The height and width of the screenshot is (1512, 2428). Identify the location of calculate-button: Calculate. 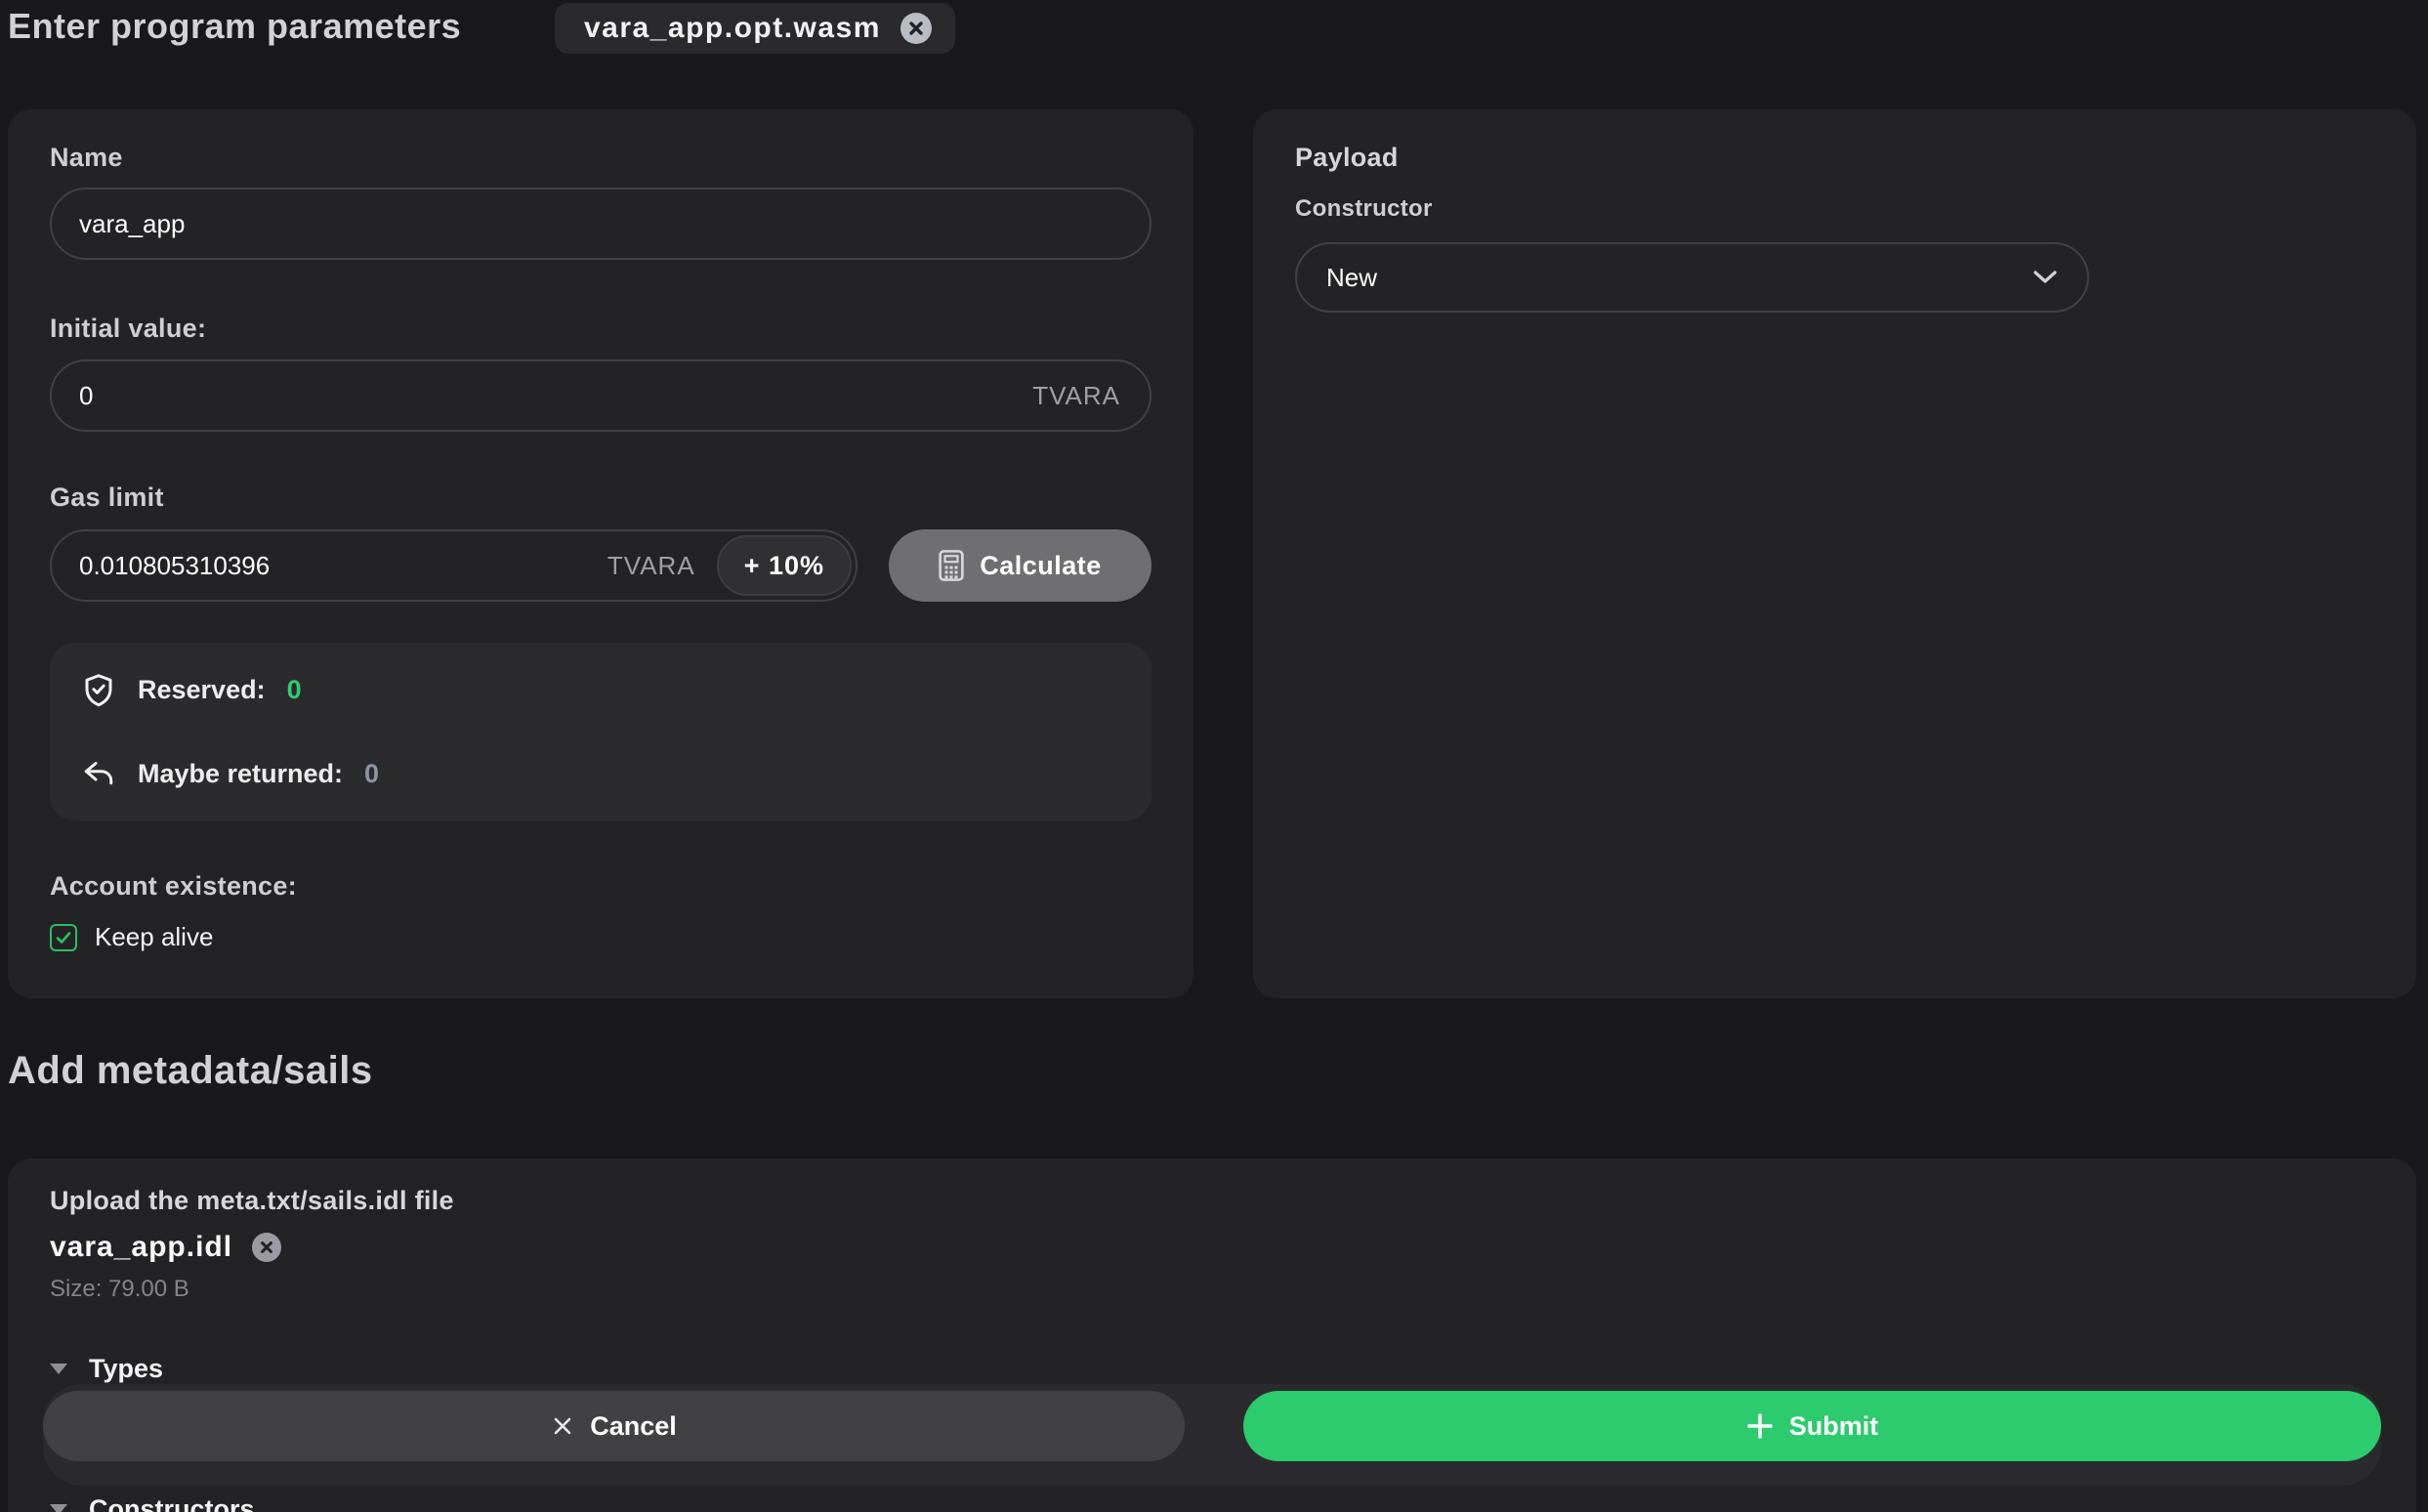
(1020, 565).